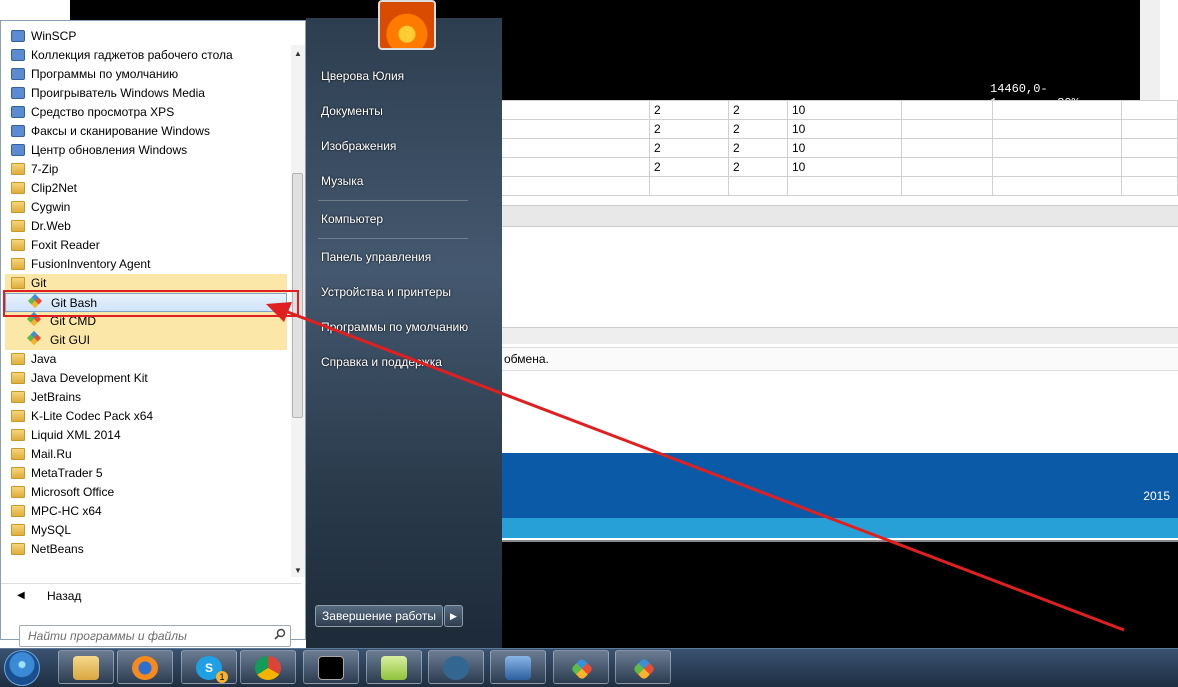 The image size is (1178, 687). What do you see at coordinates (146, 492) in the screenshot?
I see `program-item: Microsoft Office` at bounding box center [146, 492].